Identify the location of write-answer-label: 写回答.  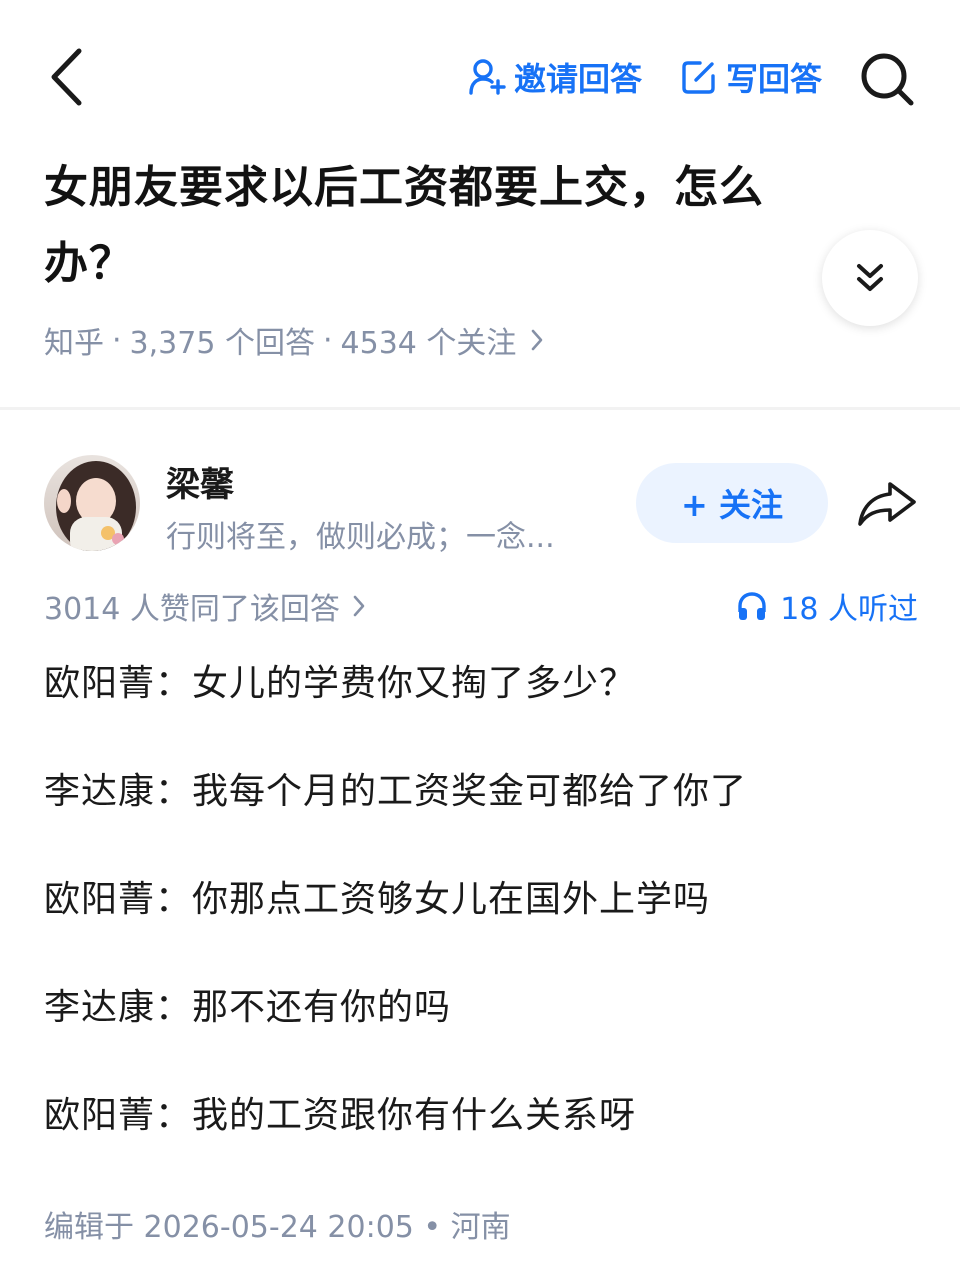
(774, 79).